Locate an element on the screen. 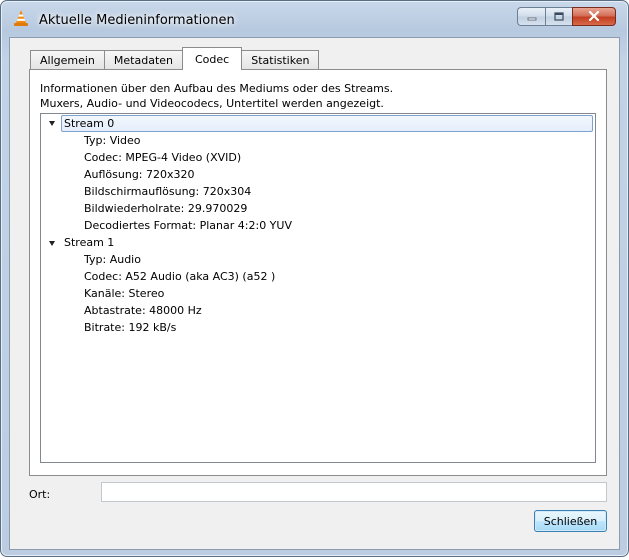 This screenshot has height=560, width=629. tree-item-label: Typ: Video is located at coordinates (112, 140).